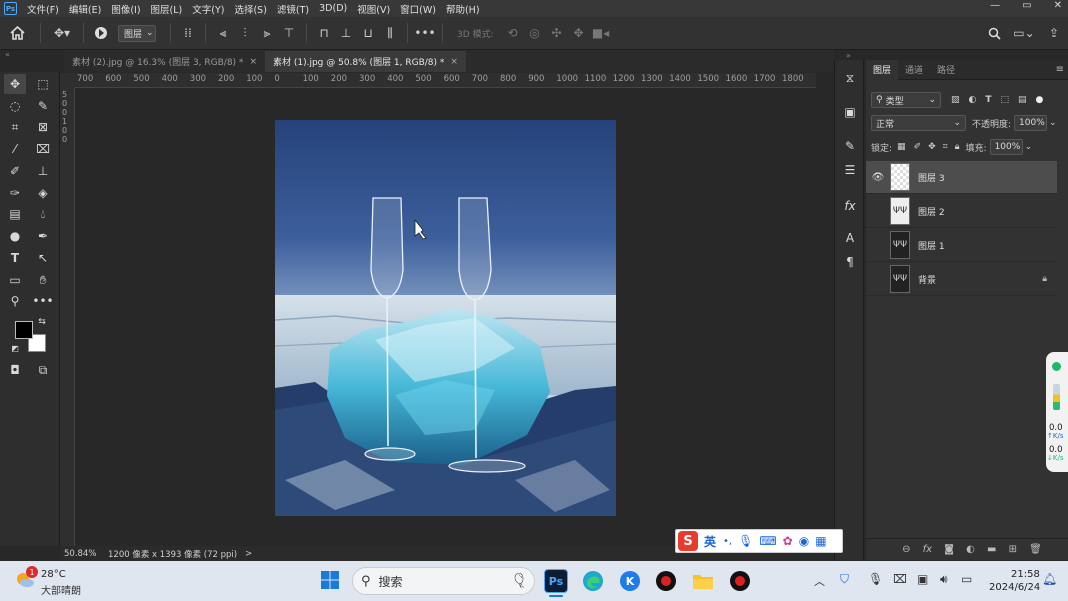 Image resolution: width=1068 pixels, height=601 pixels. I want to click on type-tool-icon: T, so click(15, 258).